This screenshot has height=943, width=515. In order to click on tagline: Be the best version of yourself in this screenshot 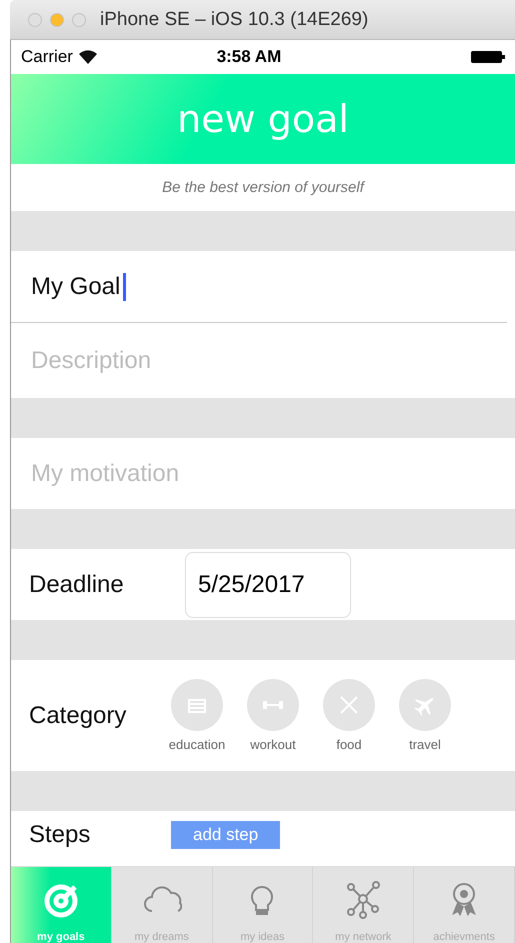, I will do `click(263, 187)`.